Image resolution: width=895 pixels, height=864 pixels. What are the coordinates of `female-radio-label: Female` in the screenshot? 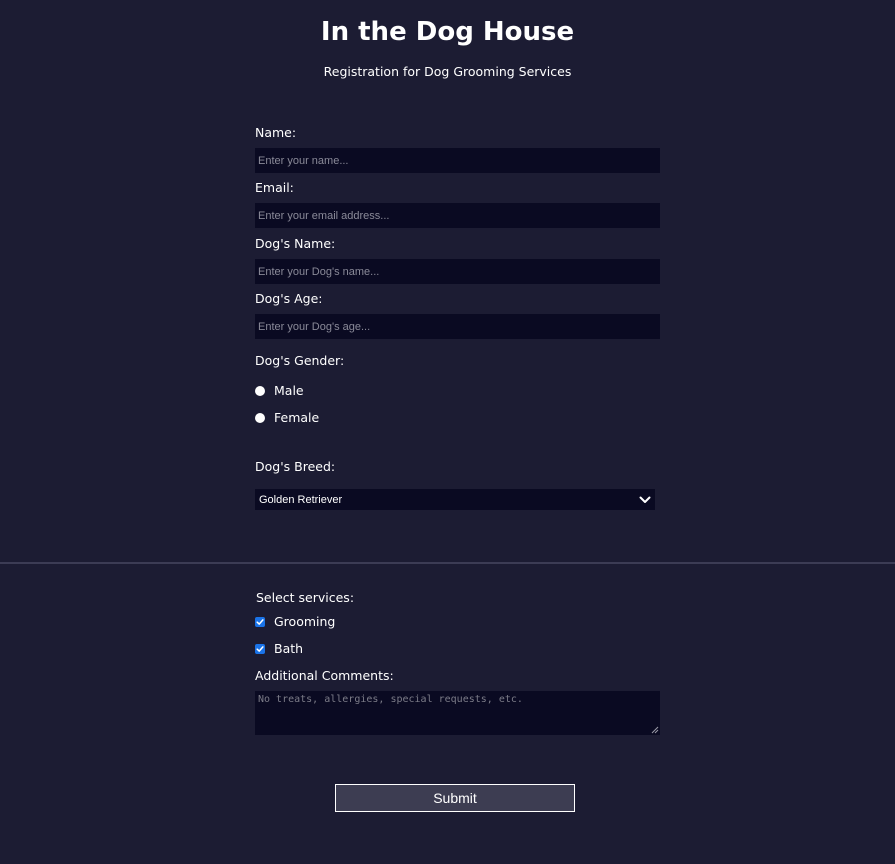 It's located at (297, 417).